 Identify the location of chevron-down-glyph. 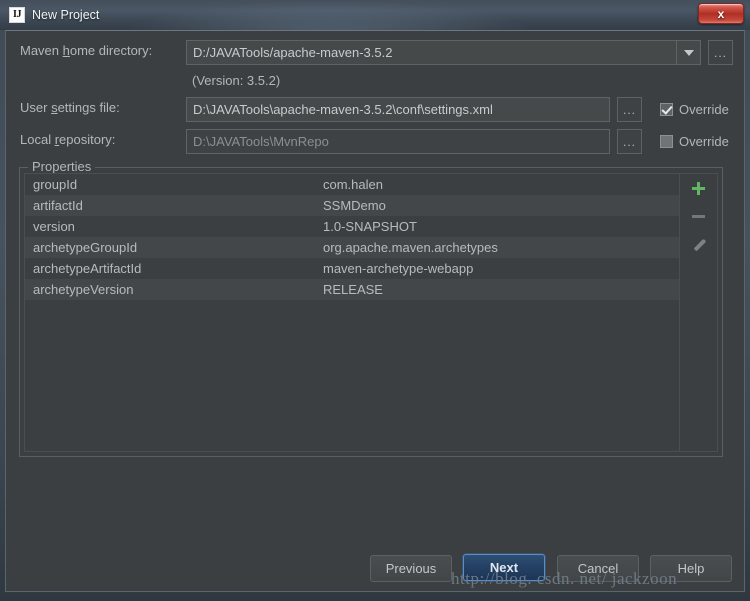
(688, 52).